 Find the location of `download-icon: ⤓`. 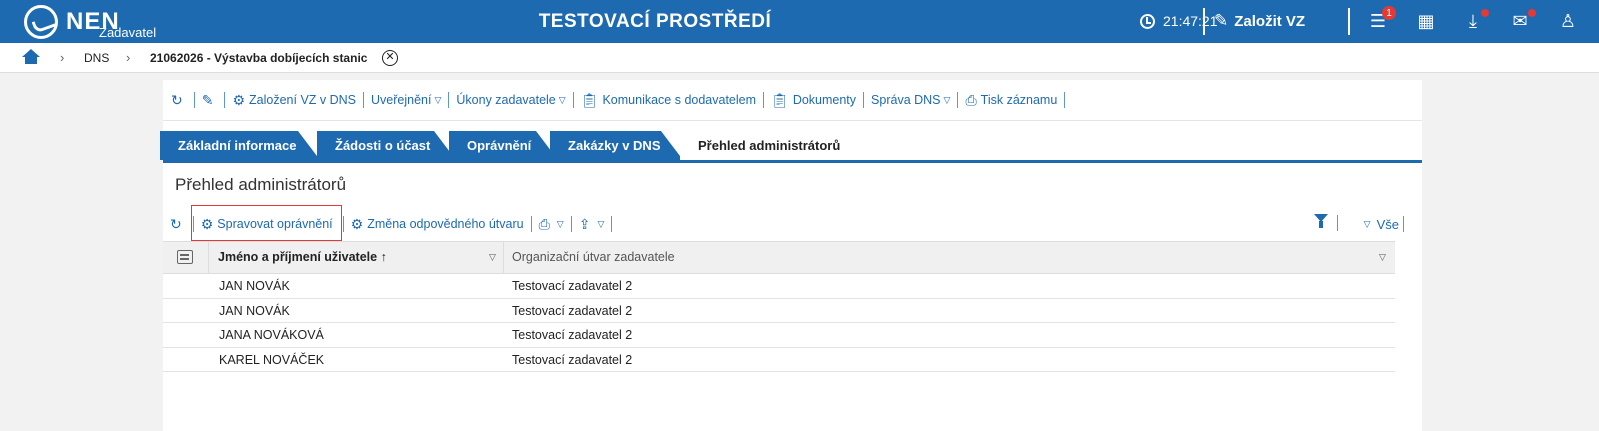

download-icon: ⤓ is located at coordinates (1475, 21).